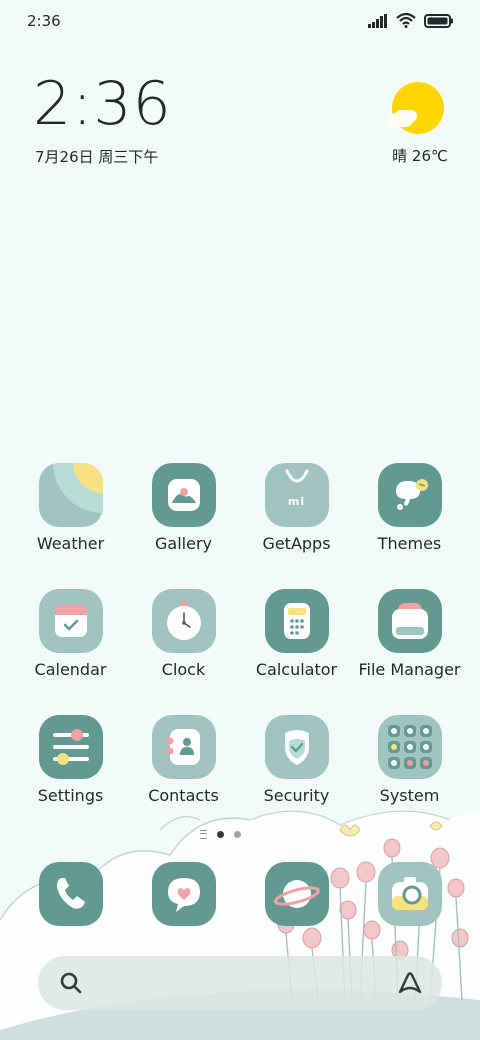 This screenshot has height=1040, width=480. Describe the element at coordinates (70, 795) in the screenshot. I see `app-label: Settings` at that location.